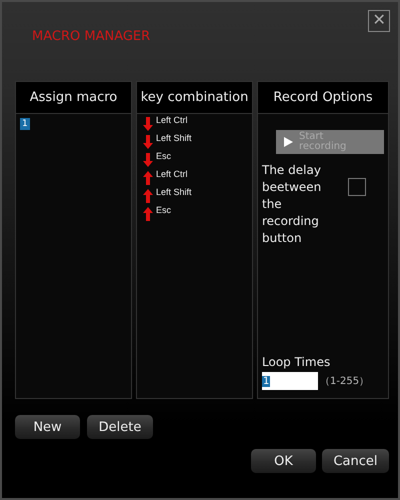 The image size is (400, 500). Describe the element at coordinates (73, 98) in the screenshot. I see `column-header: Assign macro` at that location.